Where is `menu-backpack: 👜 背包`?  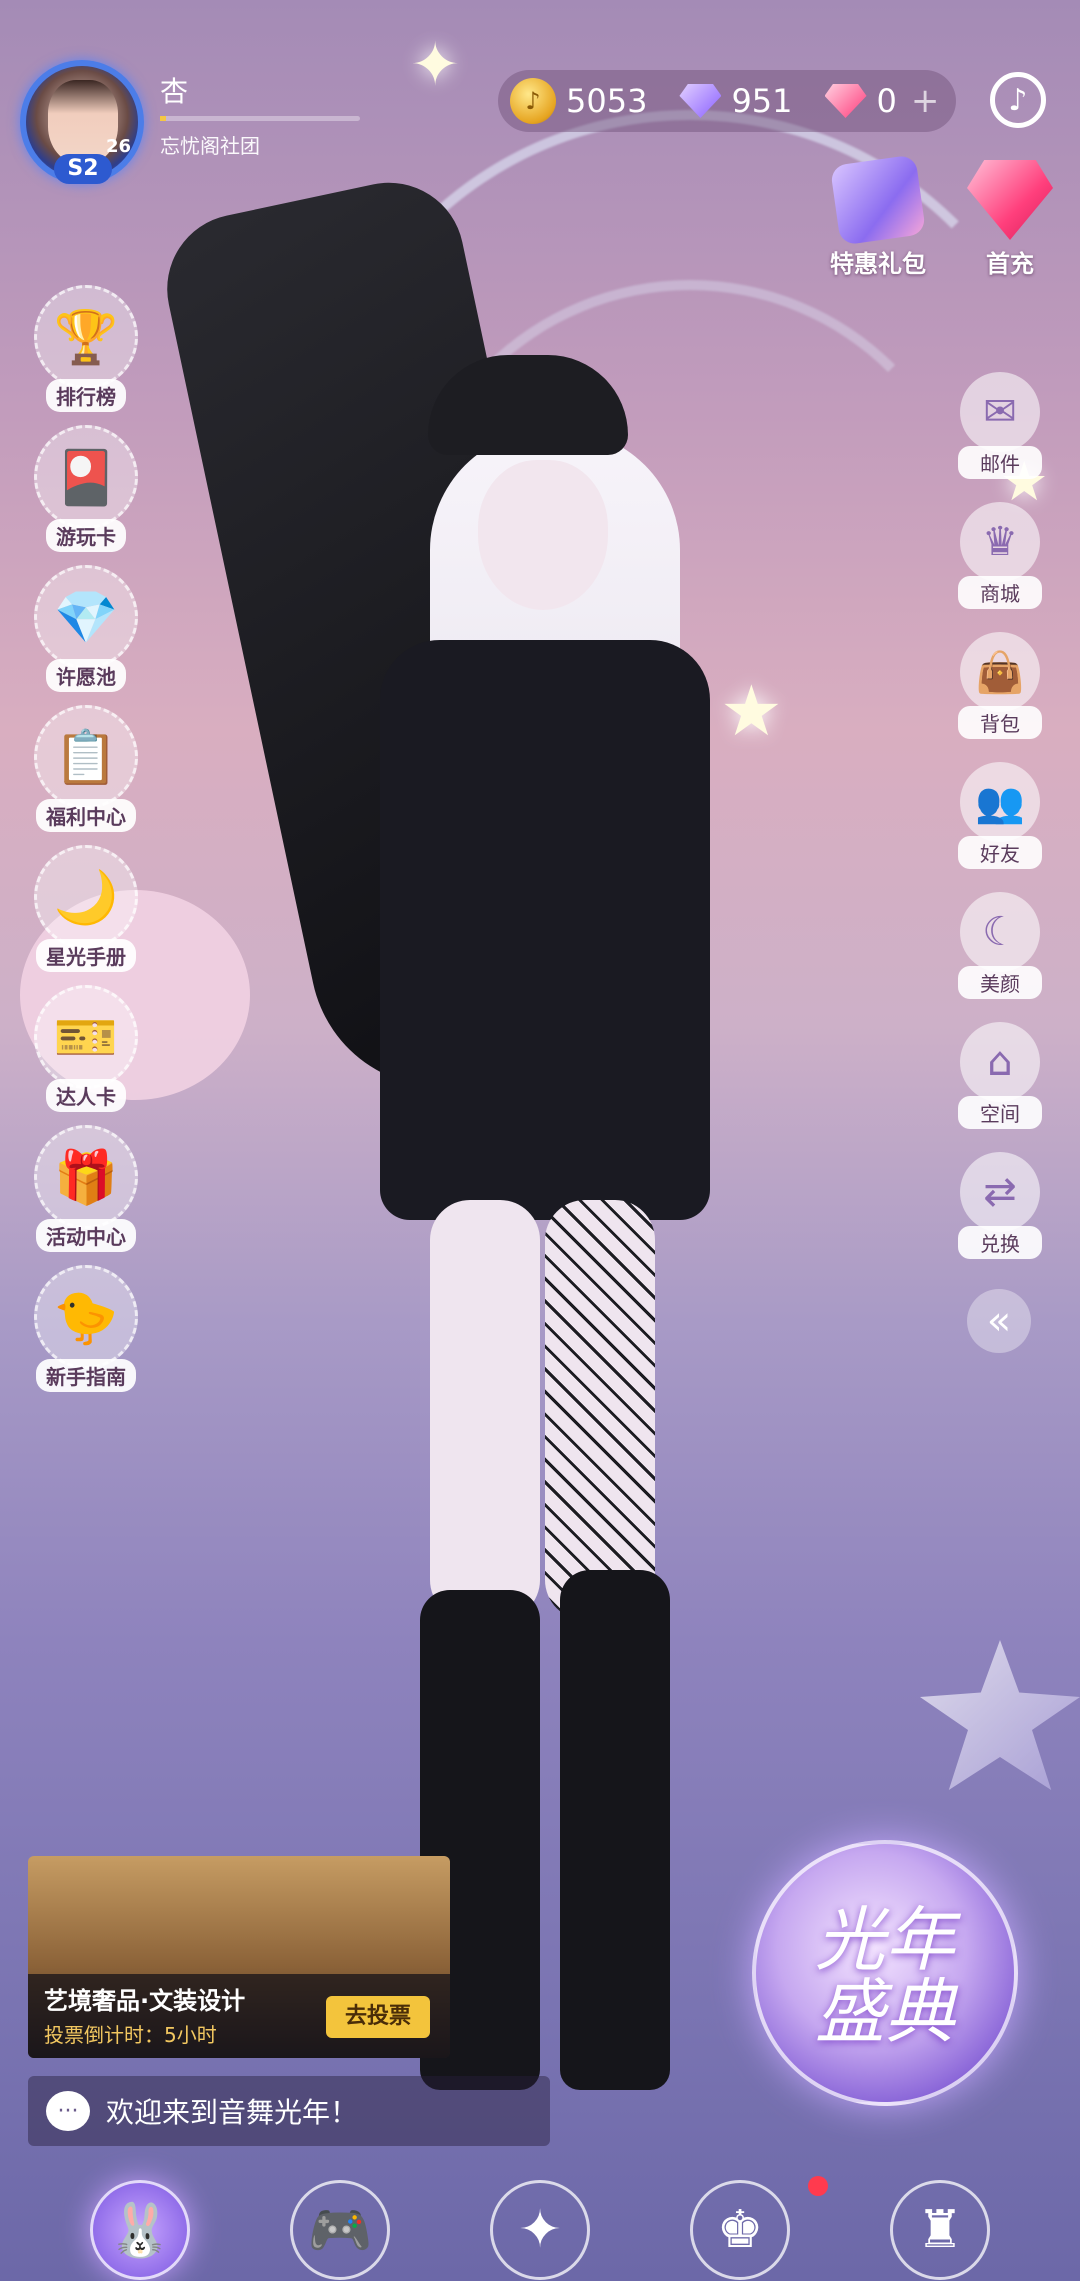
menu-backpack: 👜 背包 is located at coordinates (1000, 685).